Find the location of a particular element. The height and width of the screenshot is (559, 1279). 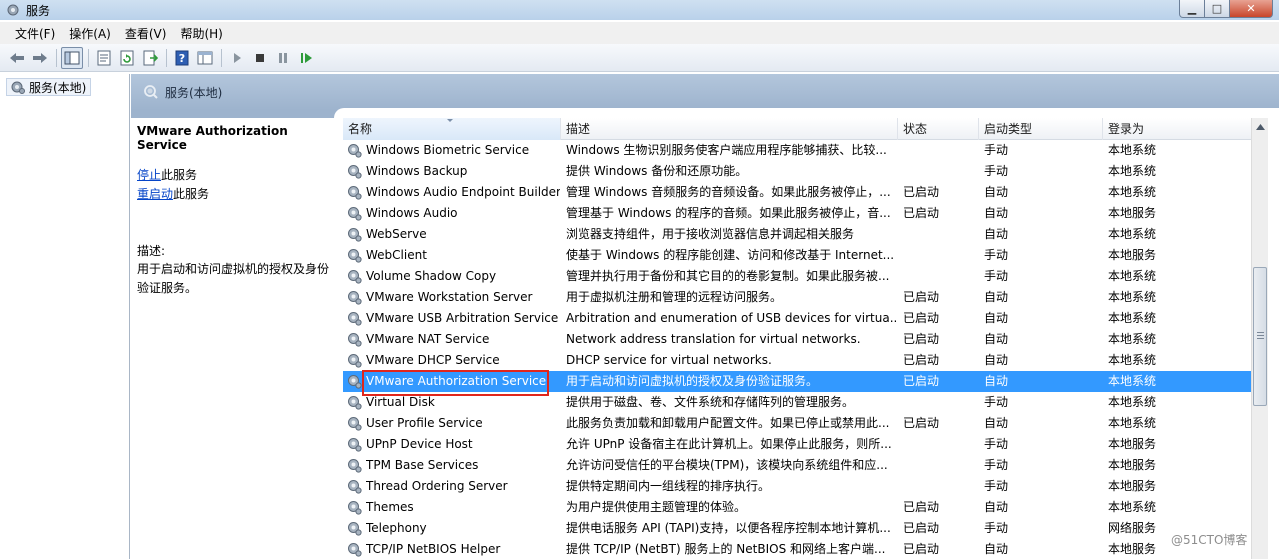

column-header-startup-type: 启动类型 is located at coordinates (1041, 129).